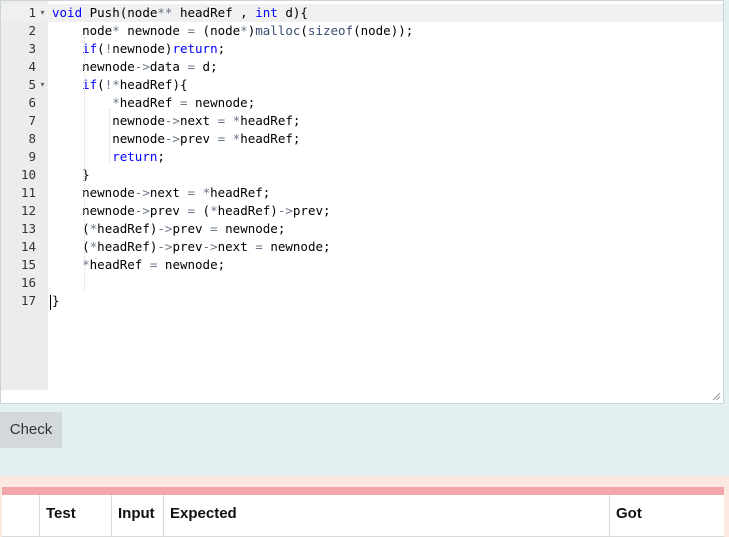  I want to click on code-text: newnode->data = d;, so click(135, 66).